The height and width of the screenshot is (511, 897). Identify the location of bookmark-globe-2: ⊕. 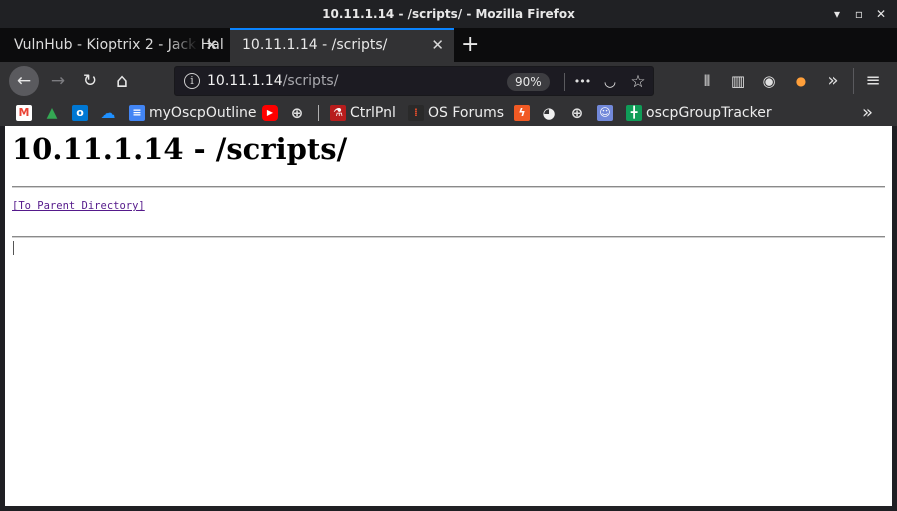
(579, 113).